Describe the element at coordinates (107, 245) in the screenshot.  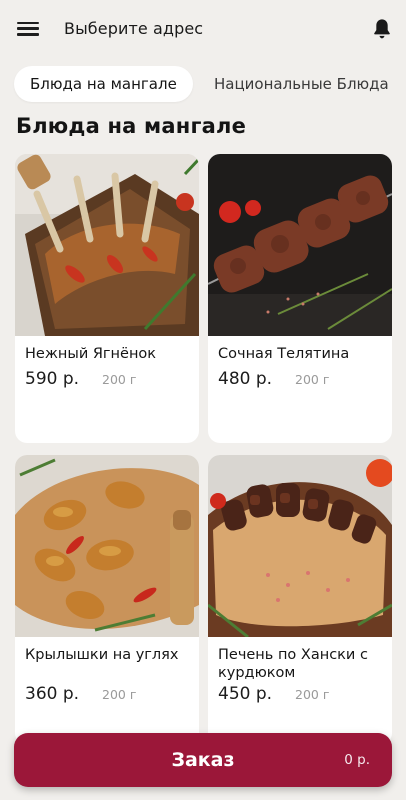
I see `product-photo-lamb` at that location.